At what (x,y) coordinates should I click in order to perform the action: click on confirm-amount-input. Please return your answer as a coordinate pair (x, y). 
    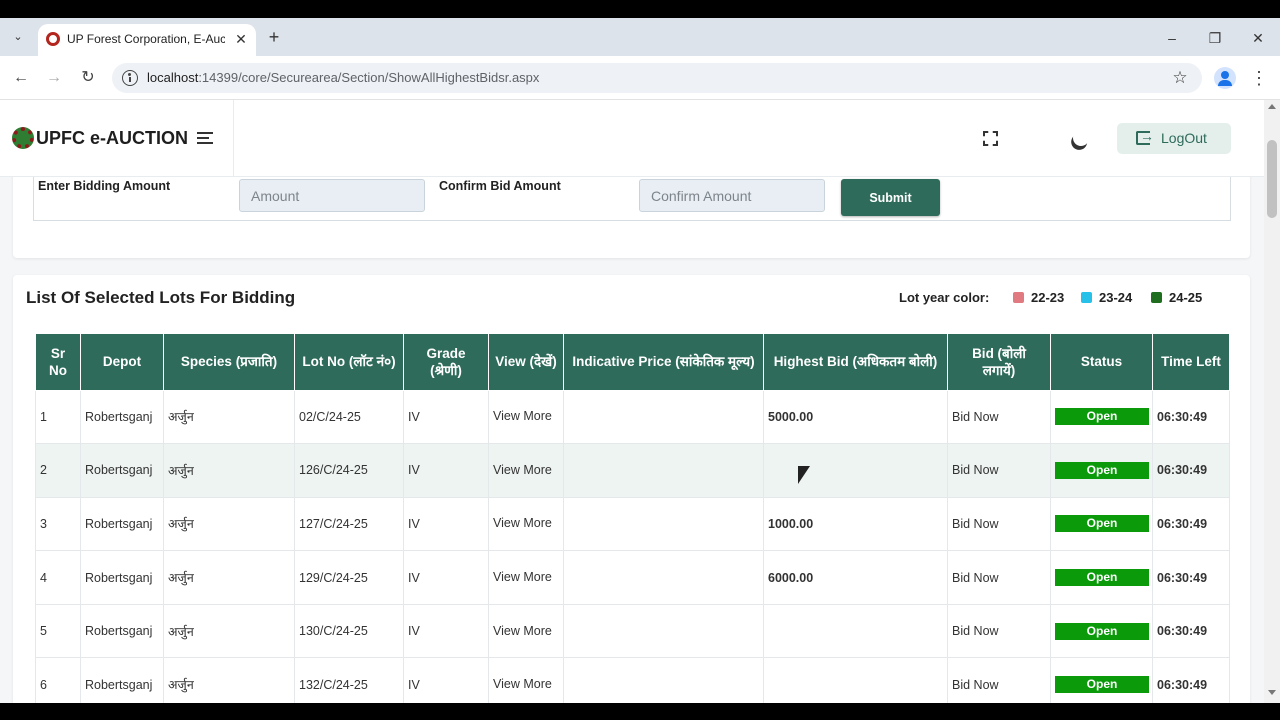
    Looking at the image, I should click on (732, 195).